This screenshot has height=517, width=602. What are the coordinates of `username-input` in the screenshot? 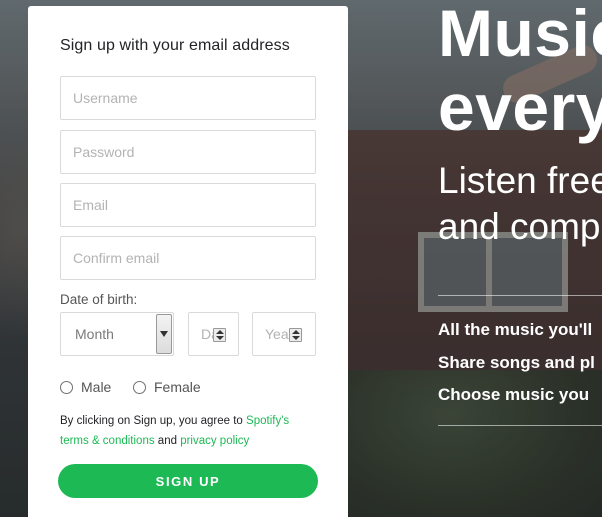 It's located at (188, 98).